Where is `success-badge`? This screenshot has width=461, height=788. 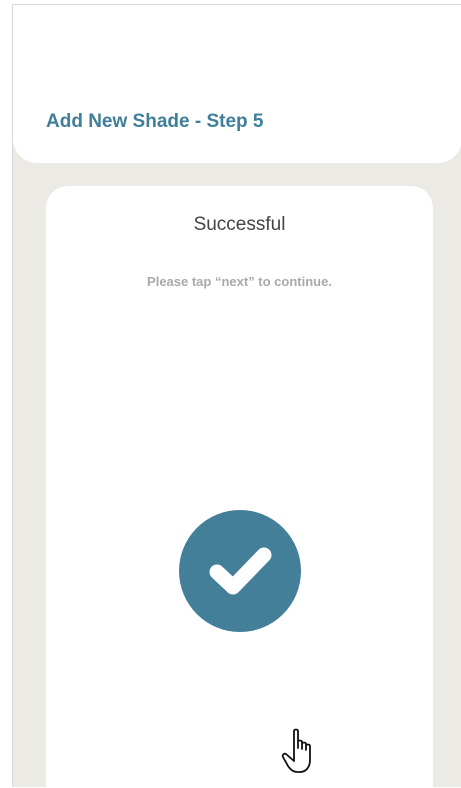
success-badge is located at coordinates (240, 571).